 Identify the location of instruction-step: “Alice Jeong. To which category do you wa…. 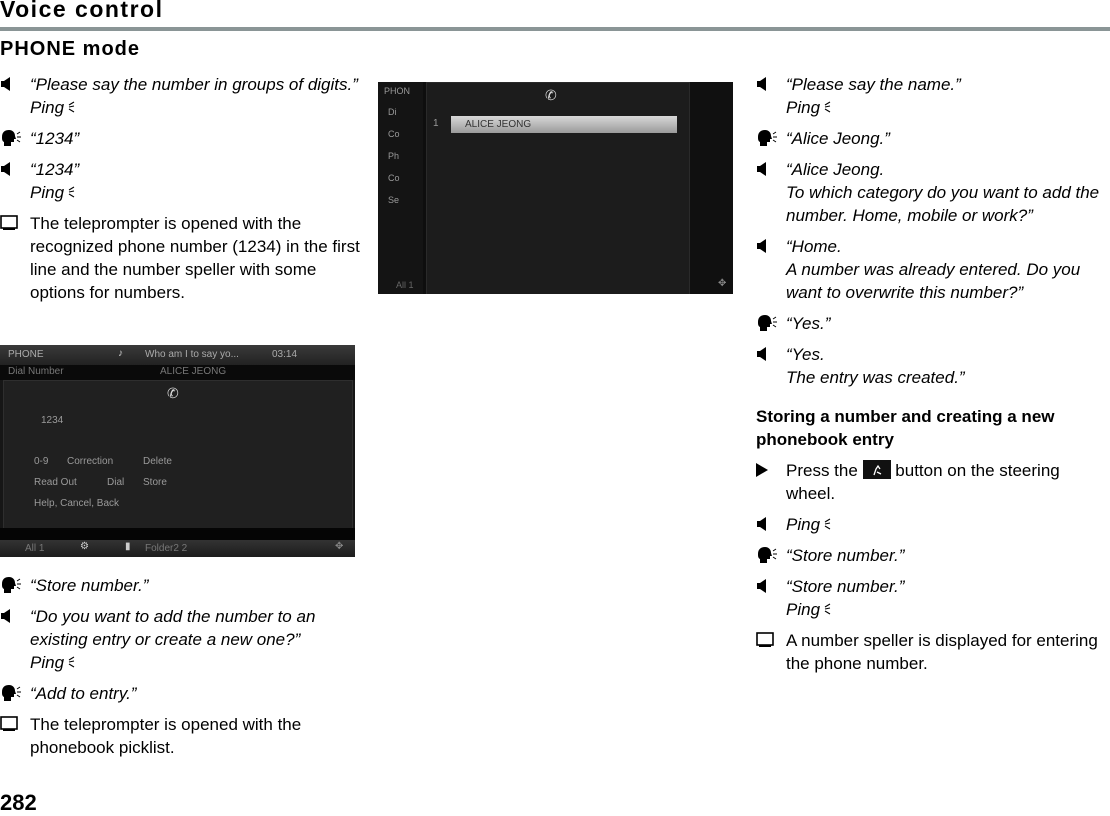
(933, 192).